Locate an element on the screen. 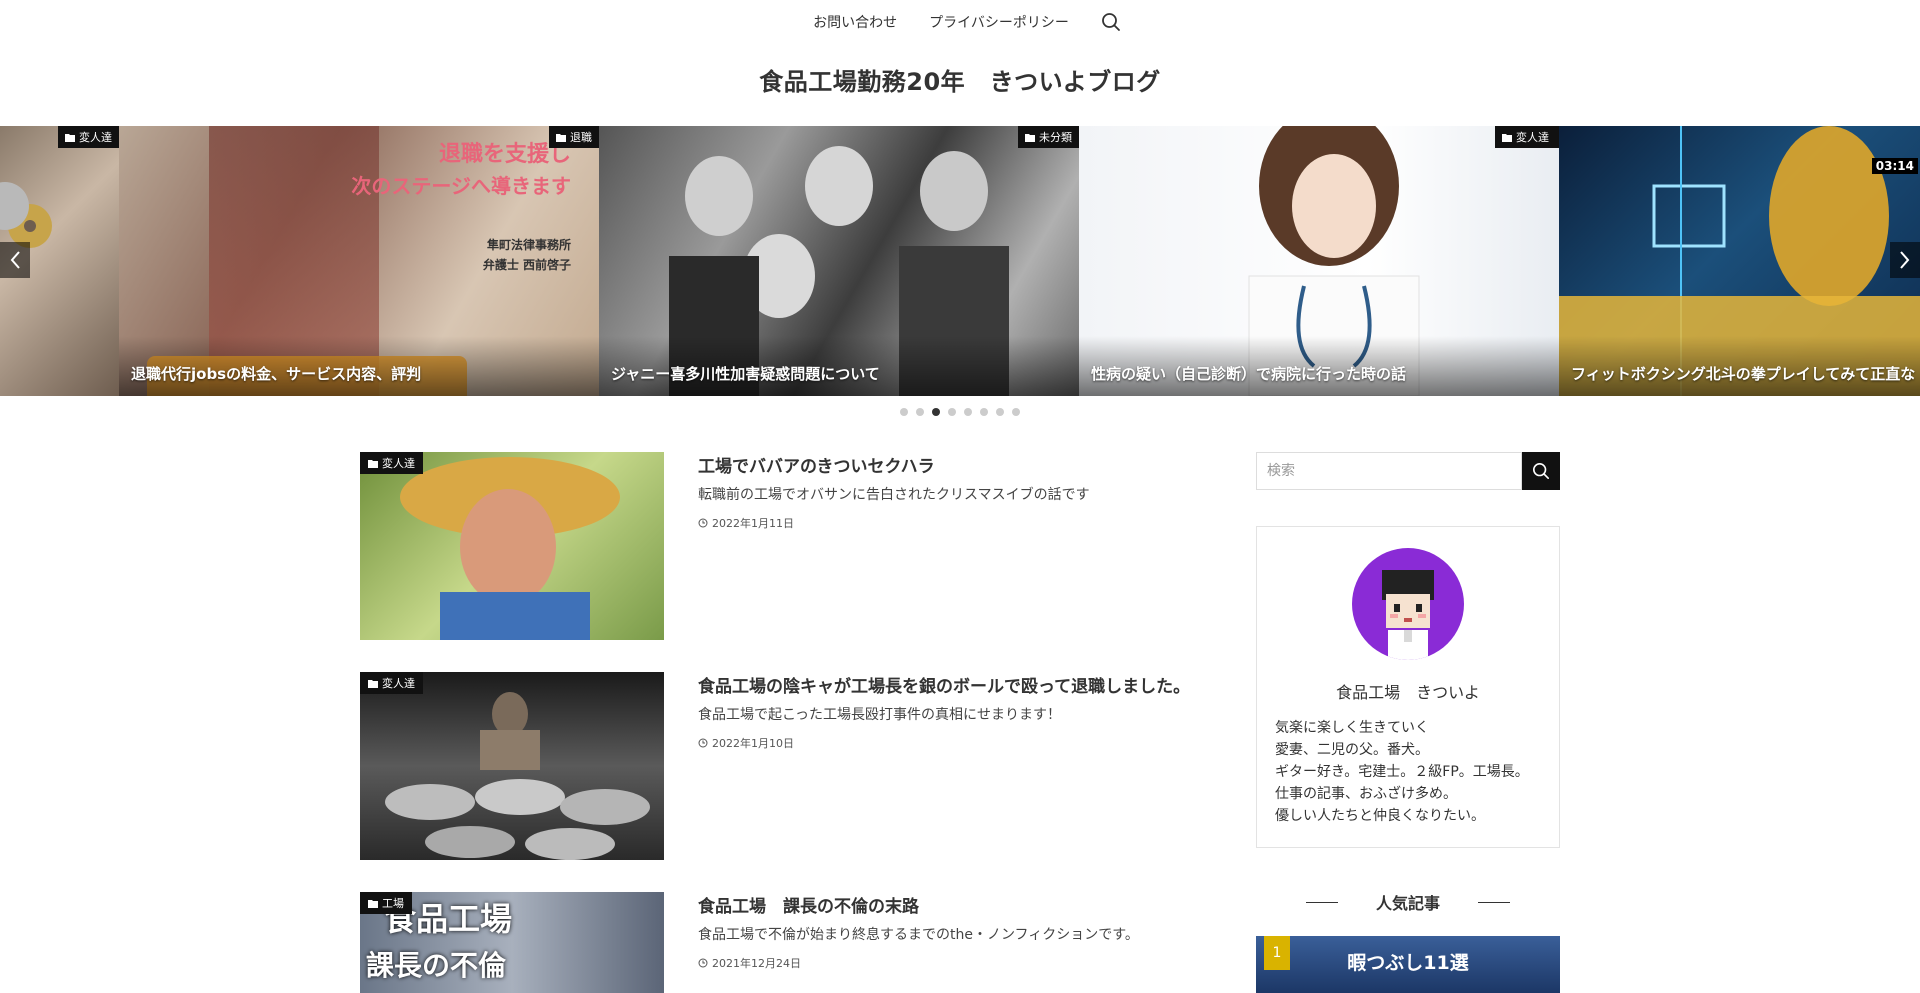 Image resolution: width=1920 pixels, height=993 pixels. chevron-left-icon is located at coordinates (15, 260).